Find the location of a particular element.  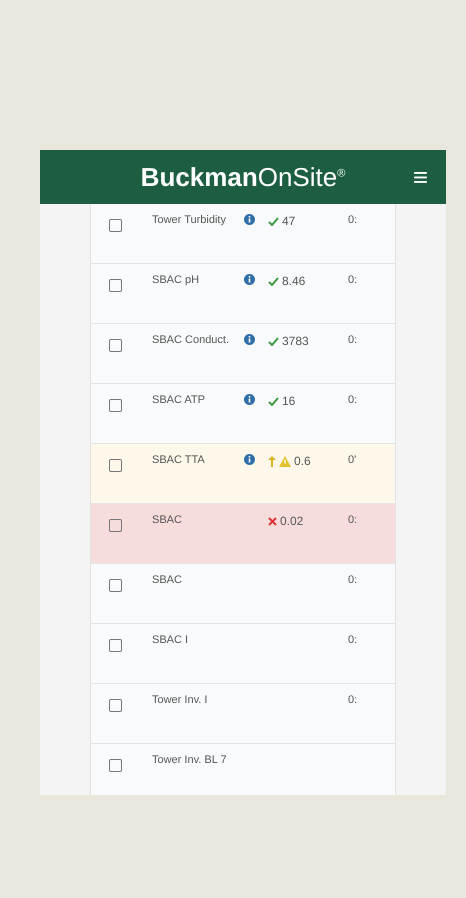

parameter-name: SBAC TTA is located at coordinates (179, 460).